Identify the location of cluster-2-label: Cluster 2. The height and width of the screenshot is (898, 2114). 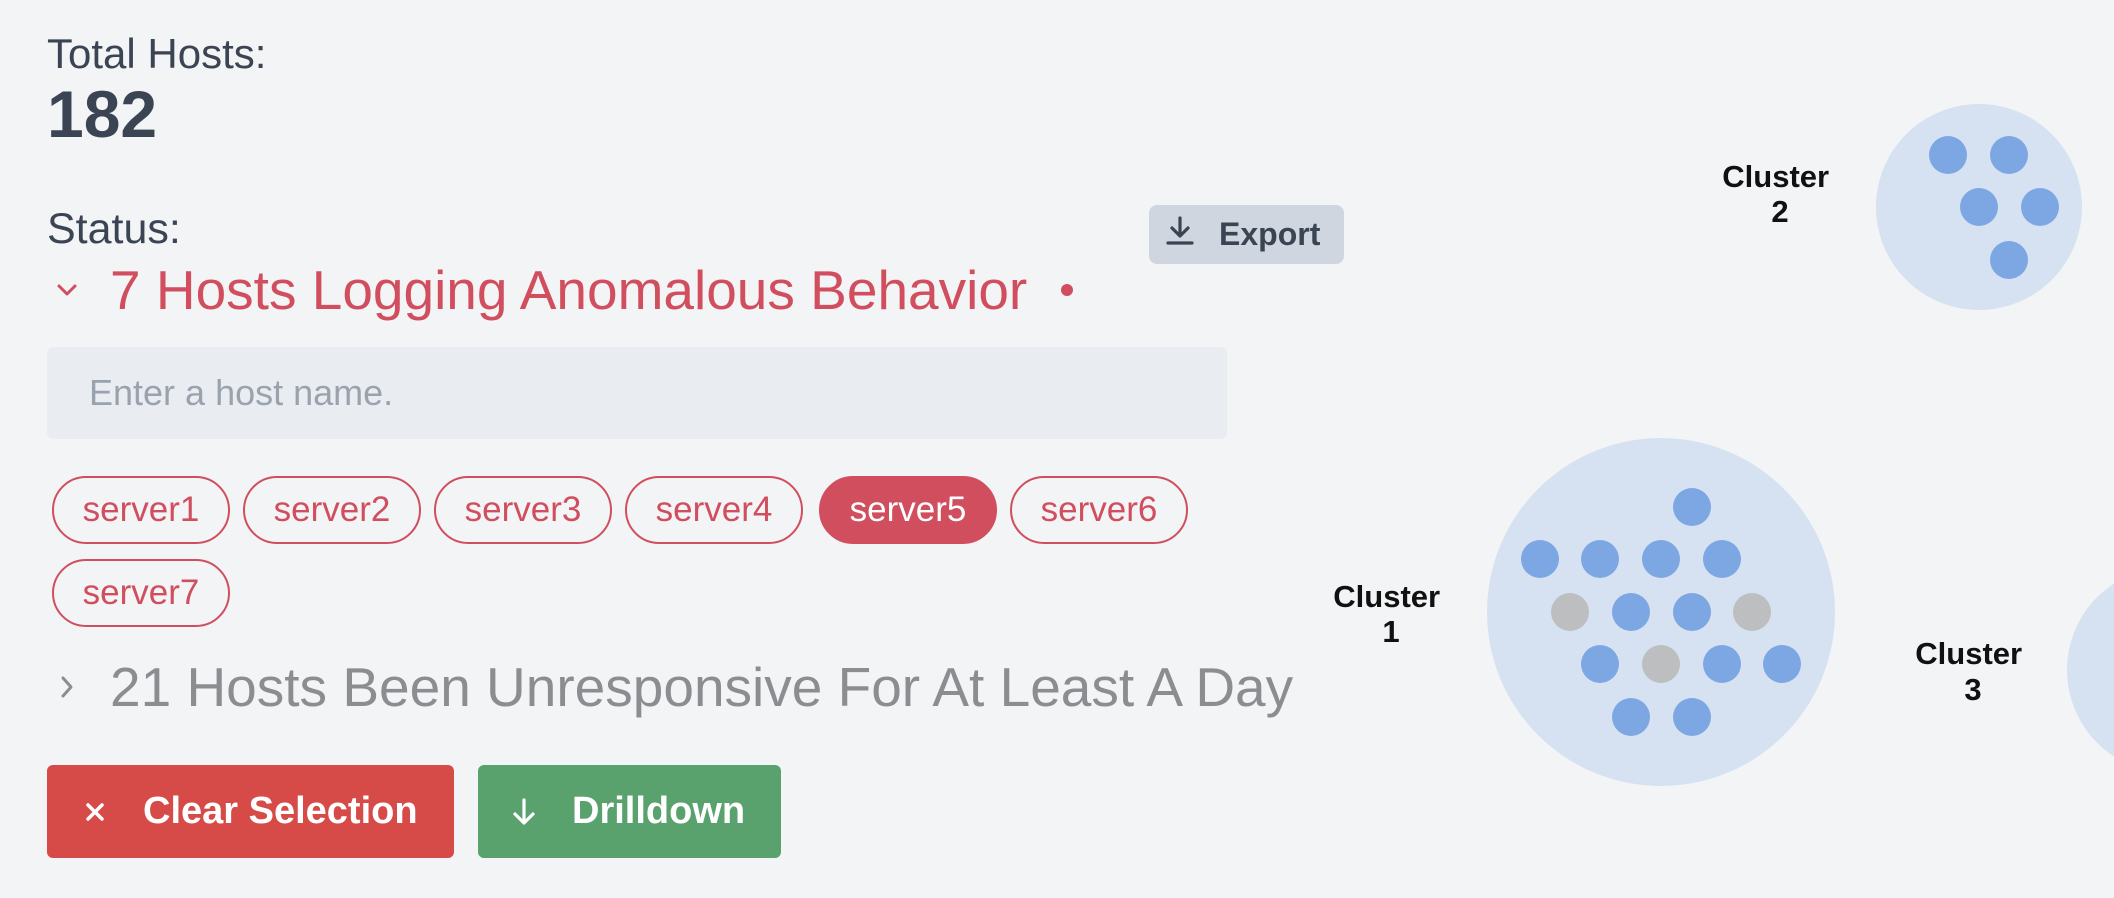
(1779, 194).